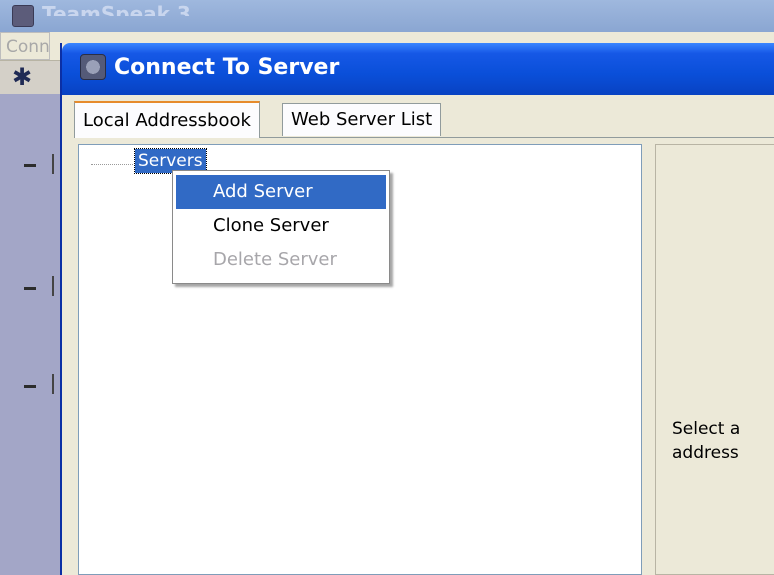 This screenshot has width=774, height=575. What do you see at coordinates (714, 359) in the screenshot?
I see `server-details-panel: Select a address` at bounding box center [714, 359].